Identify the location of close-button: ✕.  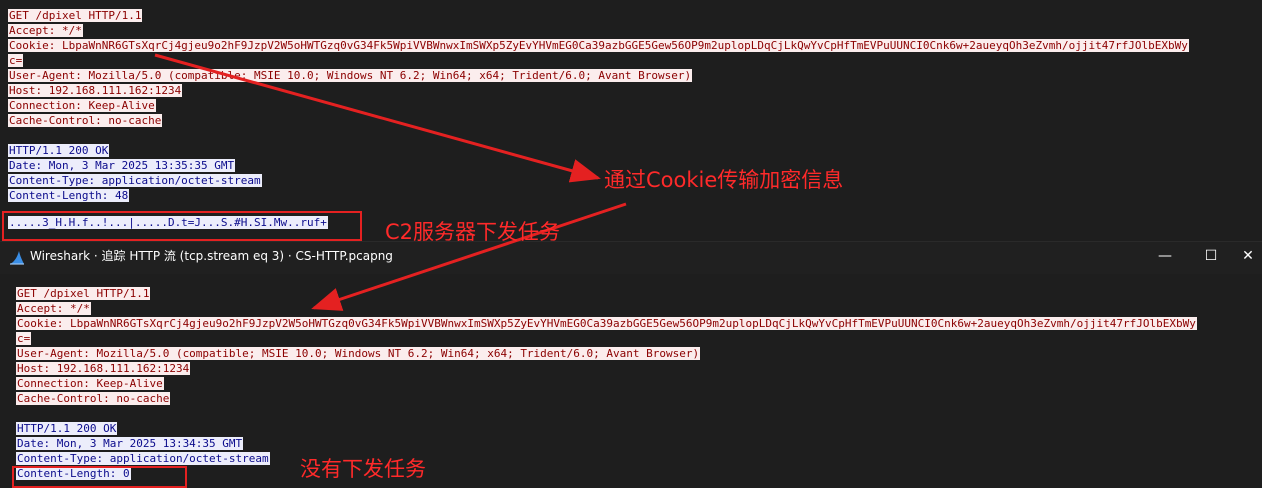
(1248, 256).